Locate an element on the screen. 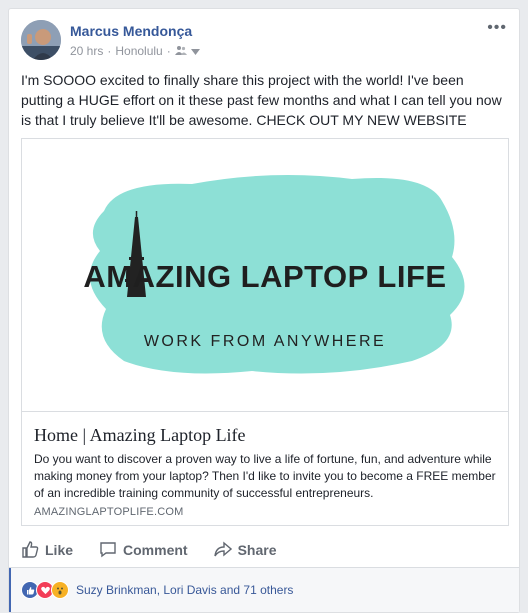 The image size is (528, 613). share-icon is located at coordinates (222, 550).